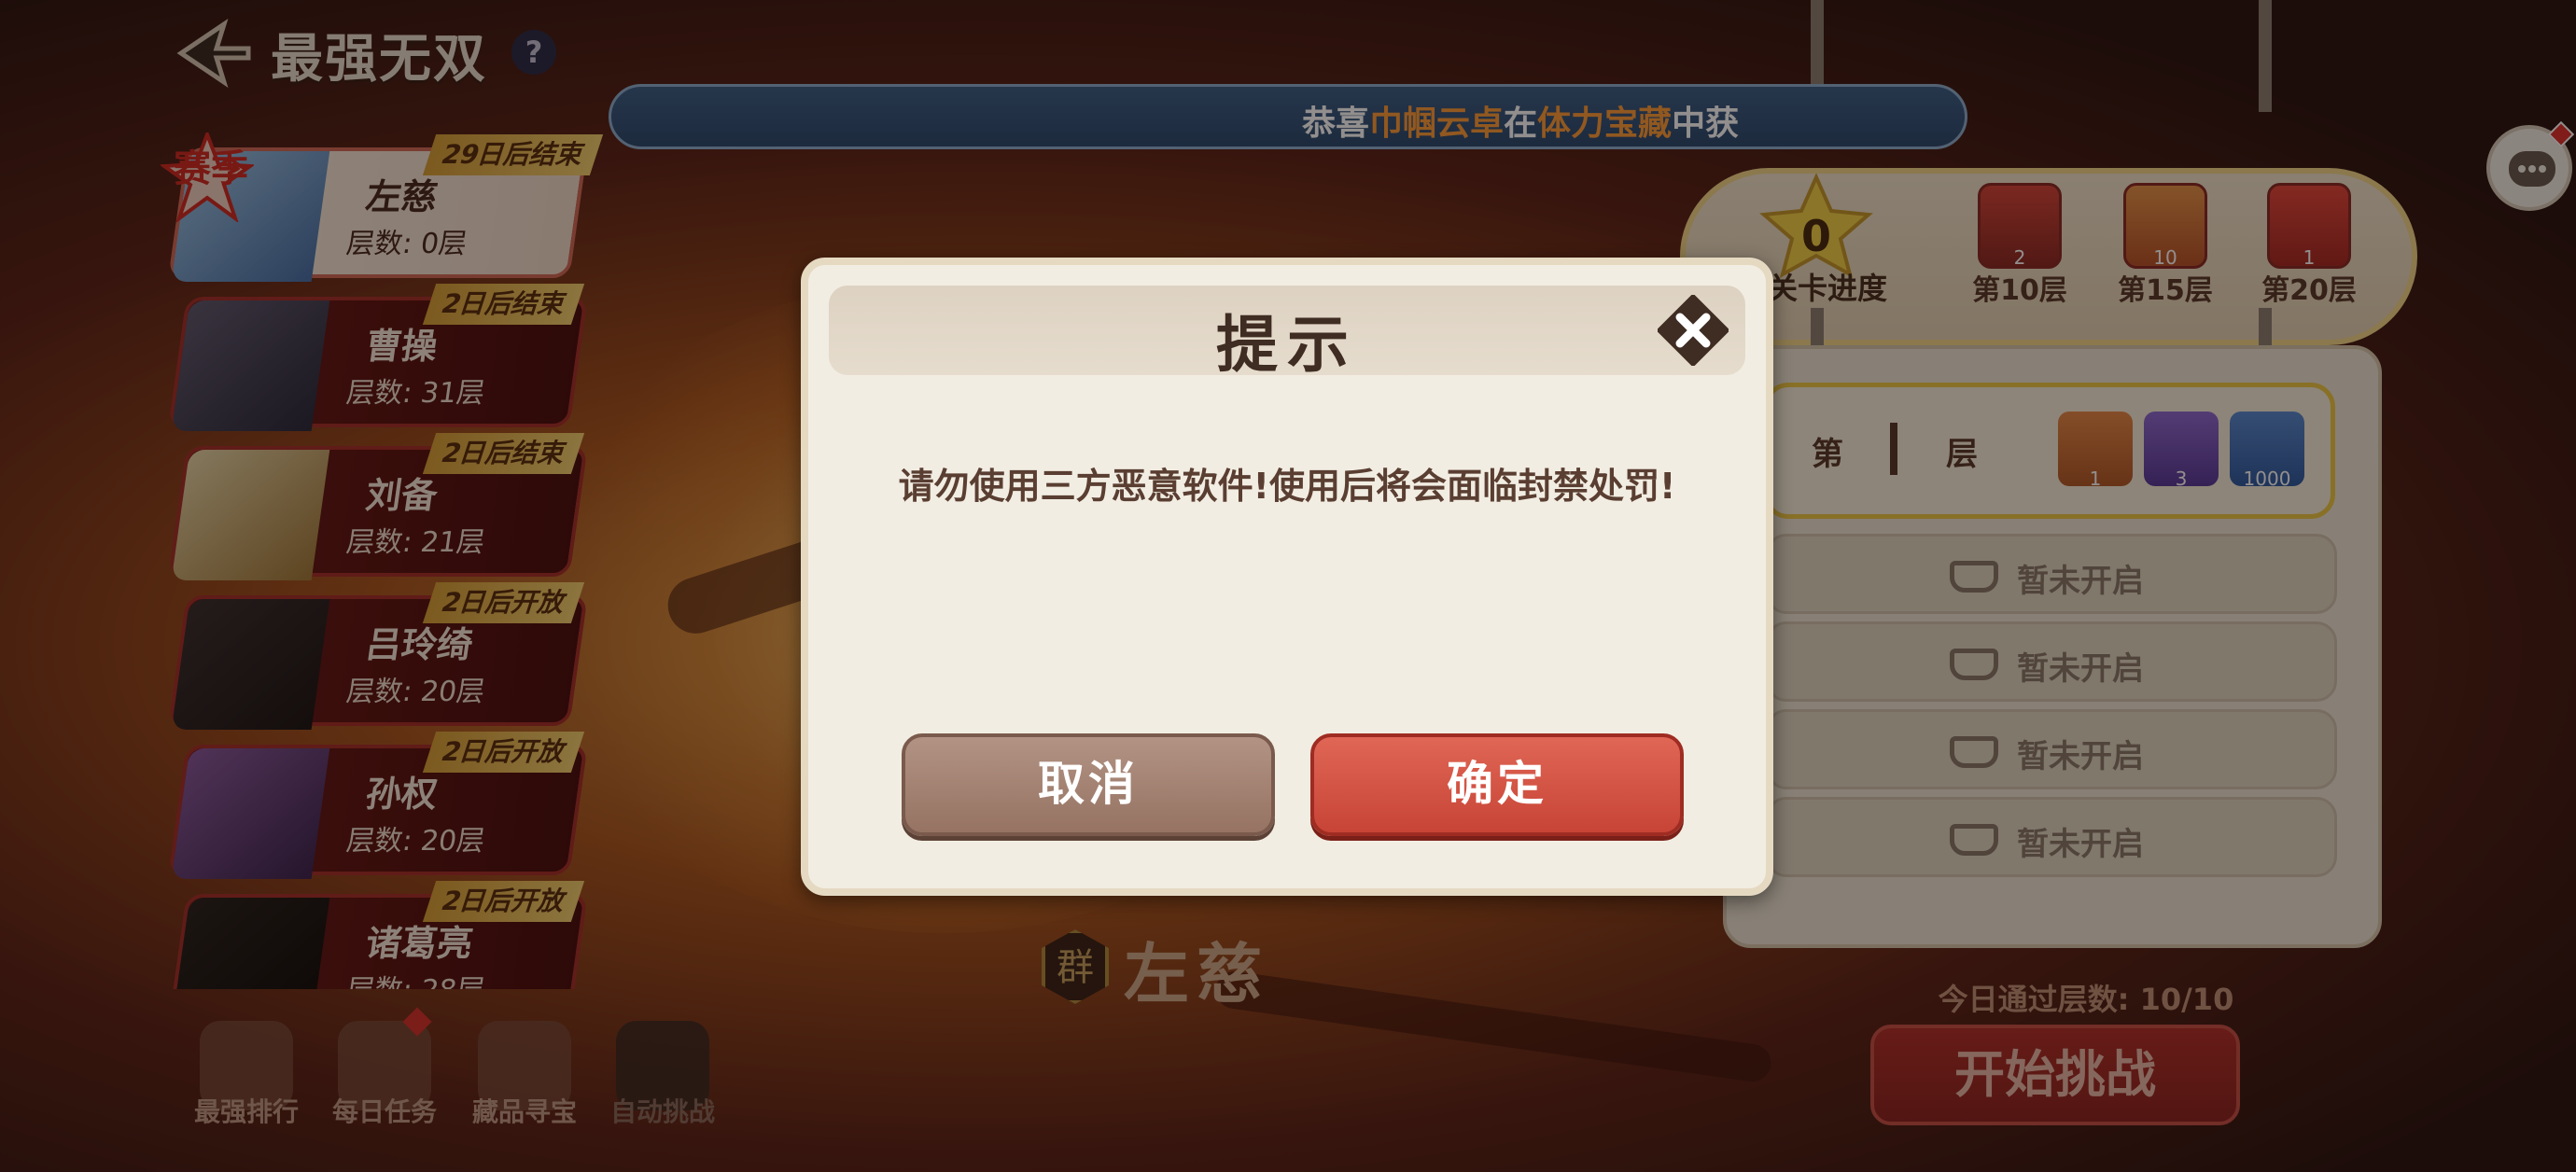 Image resolution: width=2576 pixels, height=1172 pixels. I want to click on dialog-title: 提示, so click(1287, 345).